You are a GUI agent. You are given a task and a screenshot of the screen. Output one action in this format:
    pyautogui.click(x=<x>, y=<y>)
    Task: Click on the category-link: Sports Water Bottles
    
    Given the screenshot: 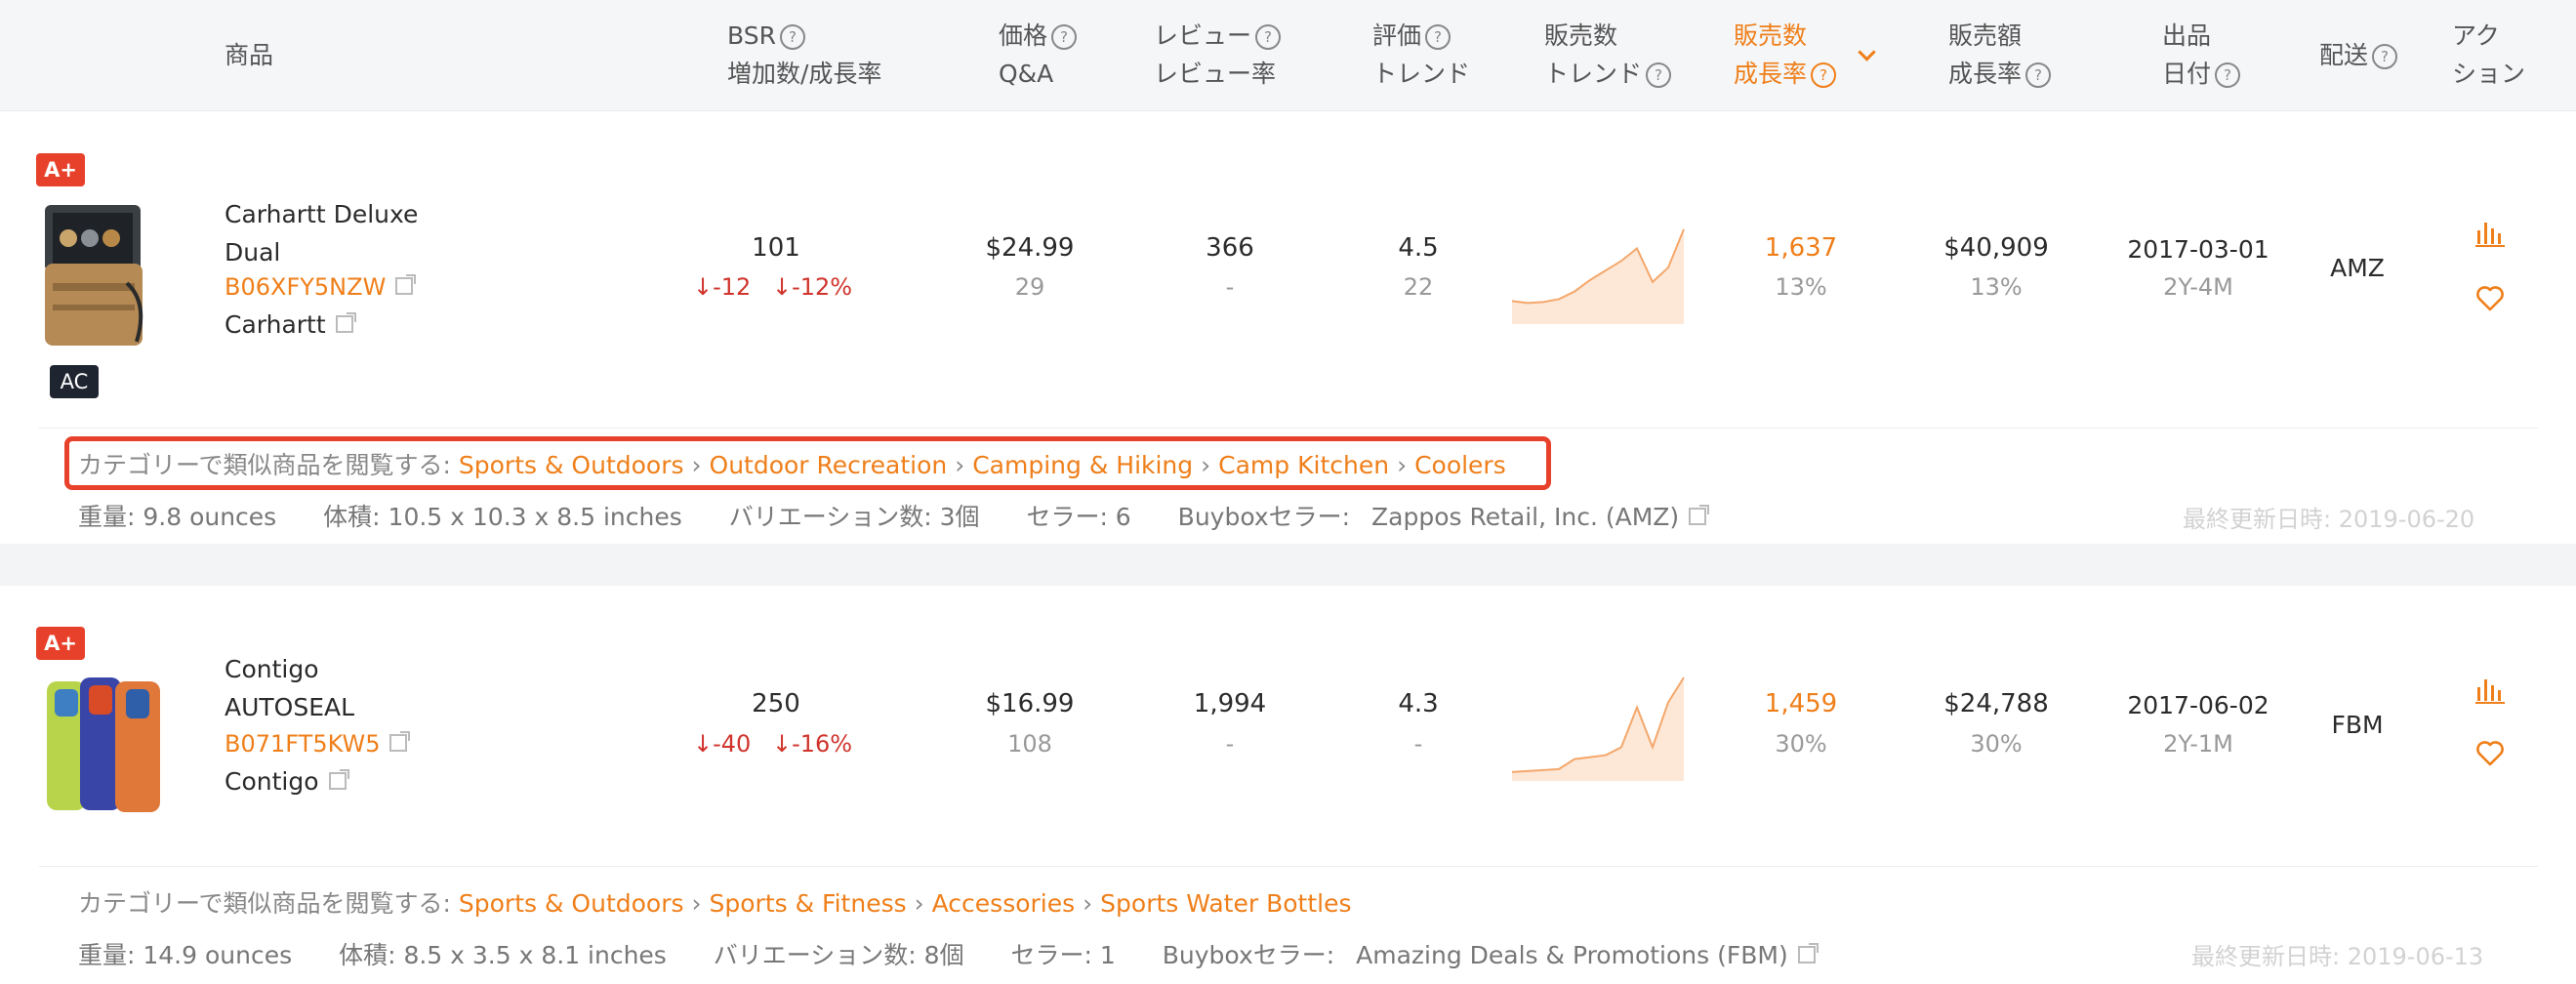 What is the action you would take?
    pyautogui.click(x=1225, y=903)
    